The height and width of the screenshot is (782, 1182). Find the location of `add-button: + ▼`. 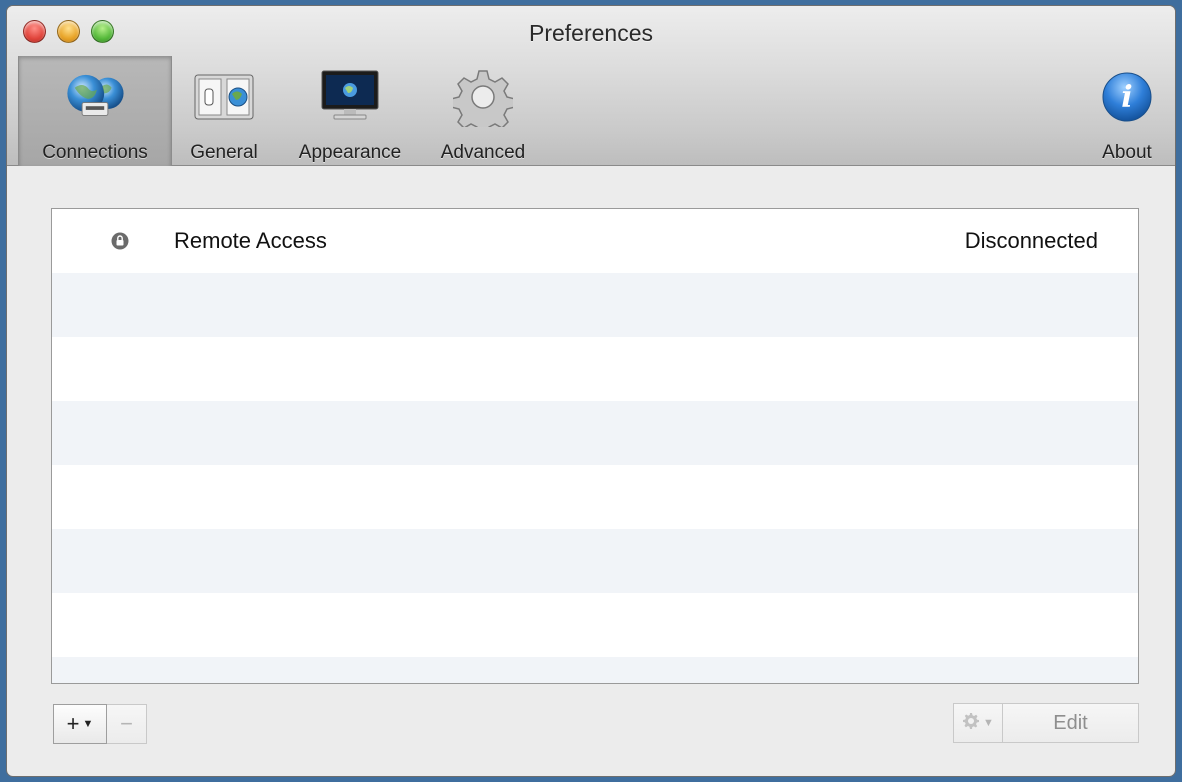

add-button: + ▼ is located at coordinates (80, 724).